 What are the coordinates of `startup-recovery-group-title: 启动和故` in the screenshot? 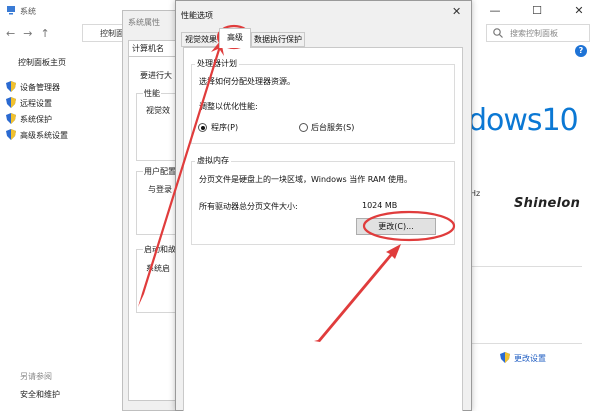 It's located at (160, 249).